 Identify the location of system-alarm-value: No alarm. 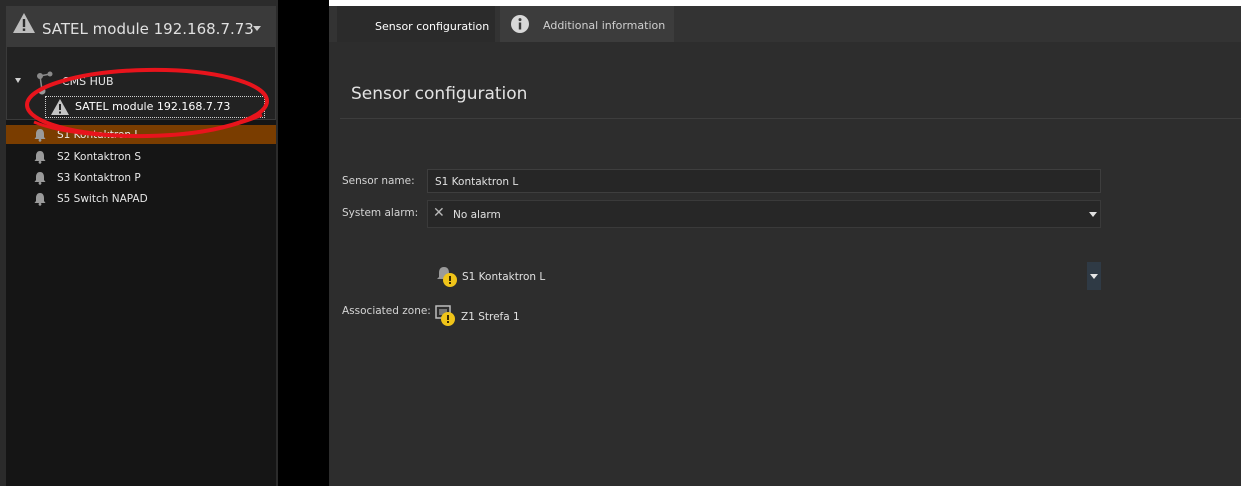
(477, 215).